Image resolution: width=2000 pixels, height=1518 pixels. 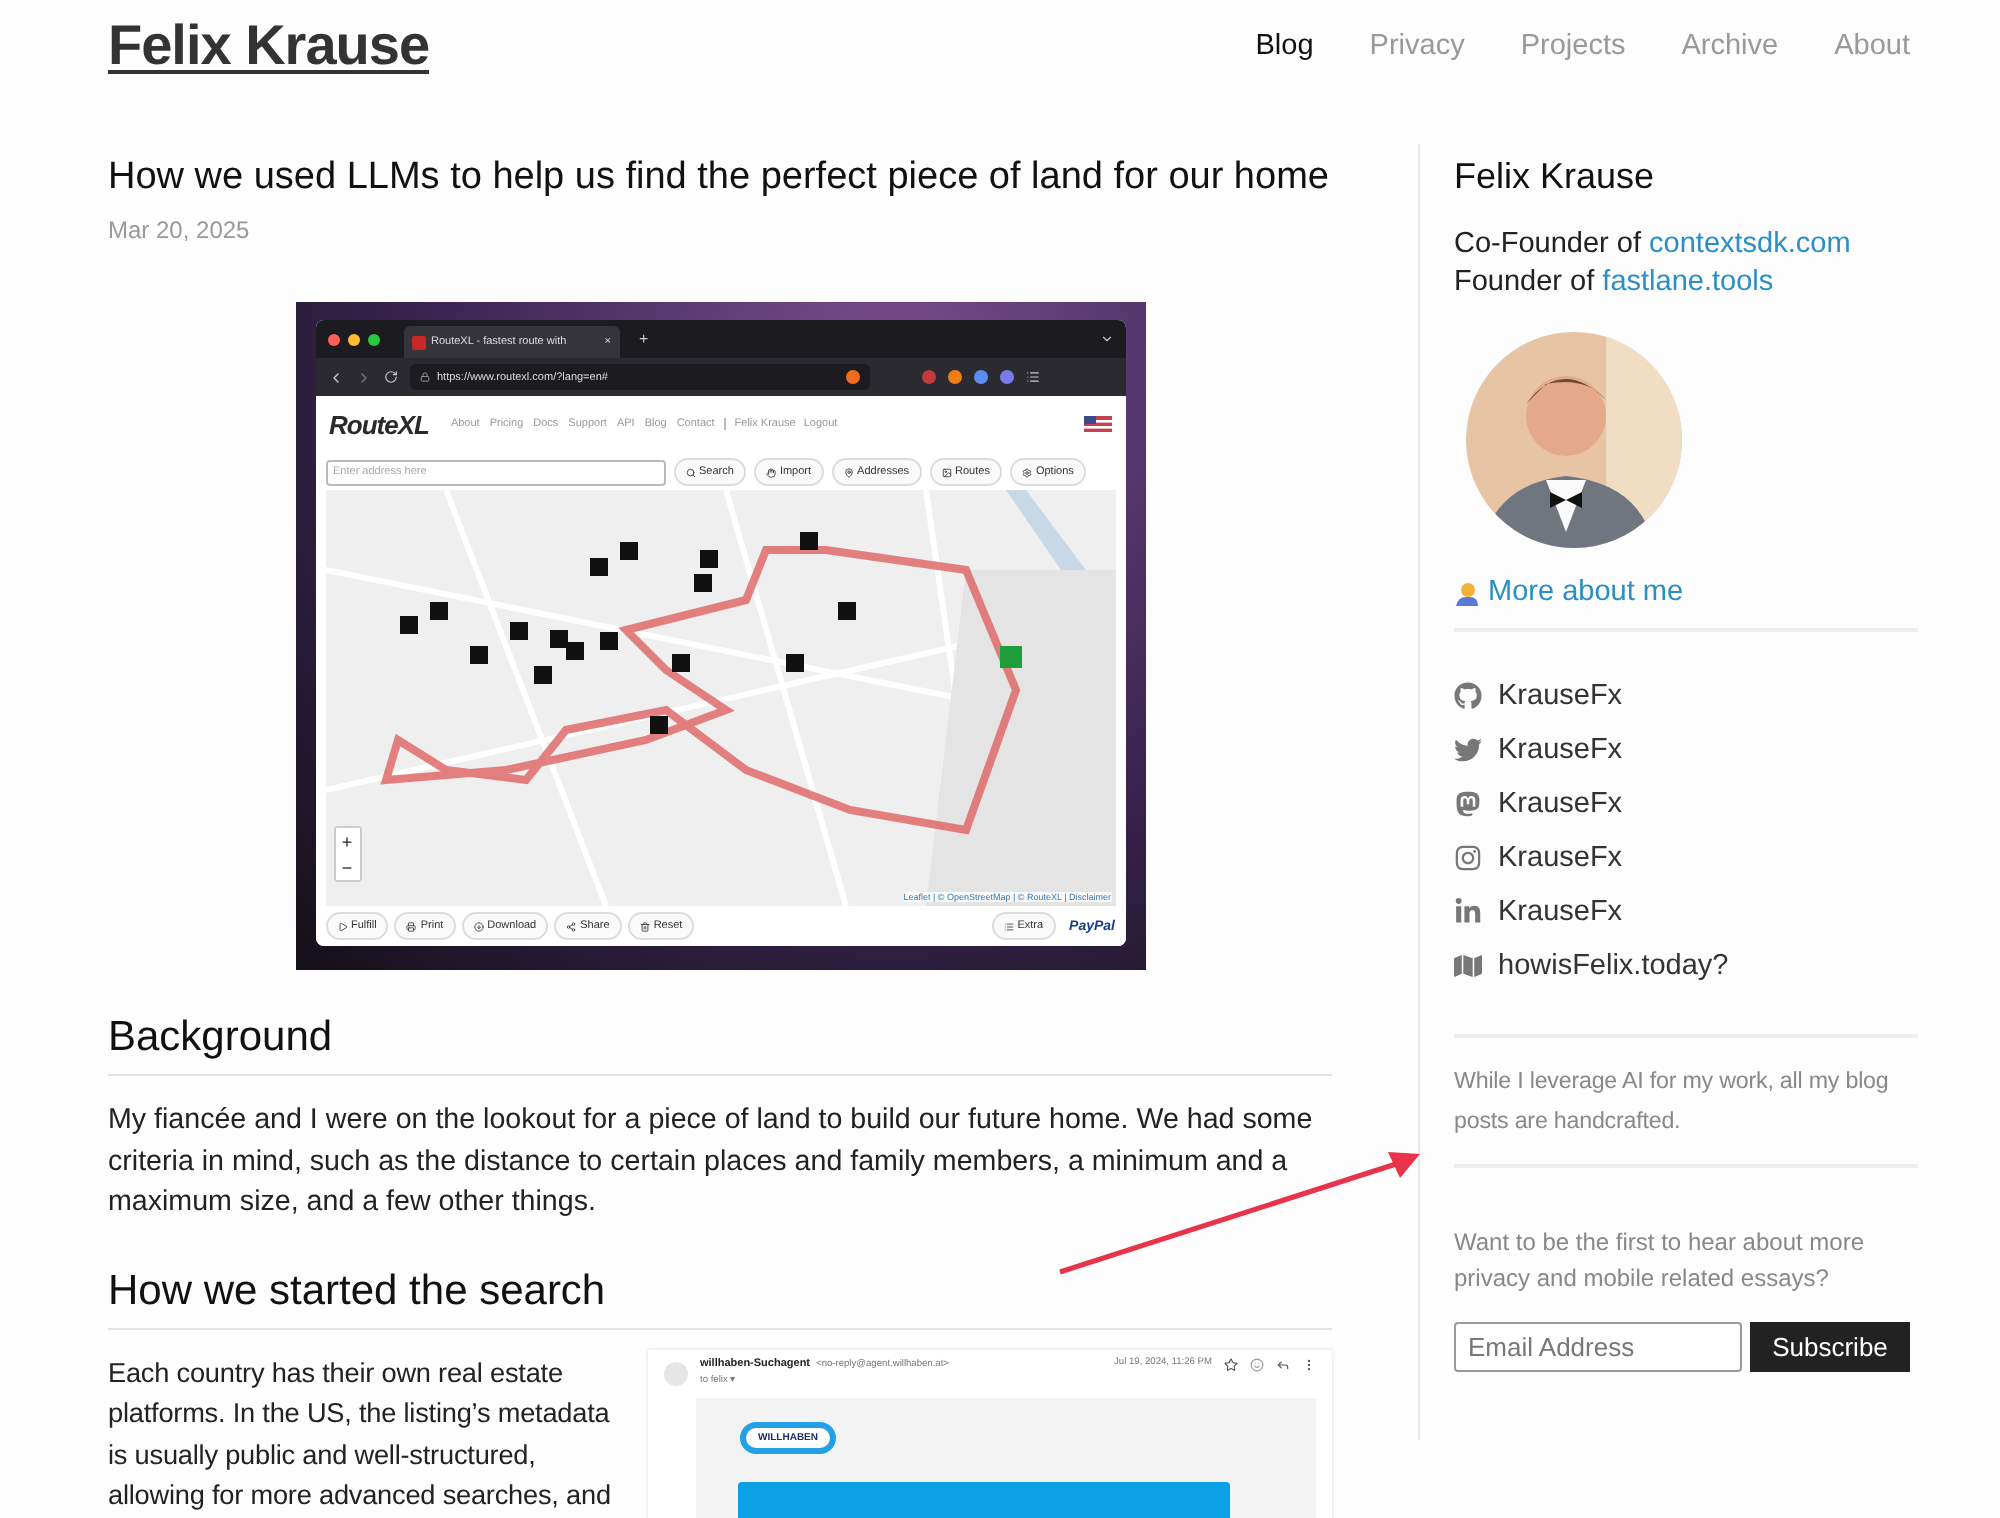 I want to click on reload-icon, so click(x=390, y=377).